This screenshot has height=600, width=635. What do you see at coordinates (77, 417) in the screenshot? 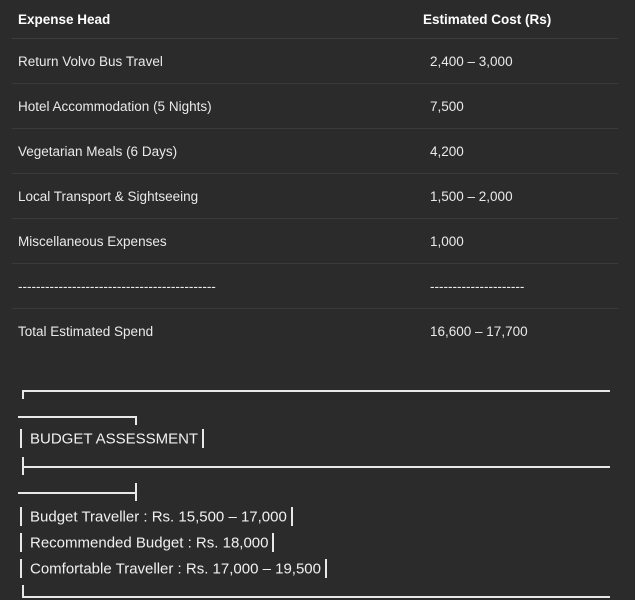
I see `box-border-short` at bounding box center [77, 417].